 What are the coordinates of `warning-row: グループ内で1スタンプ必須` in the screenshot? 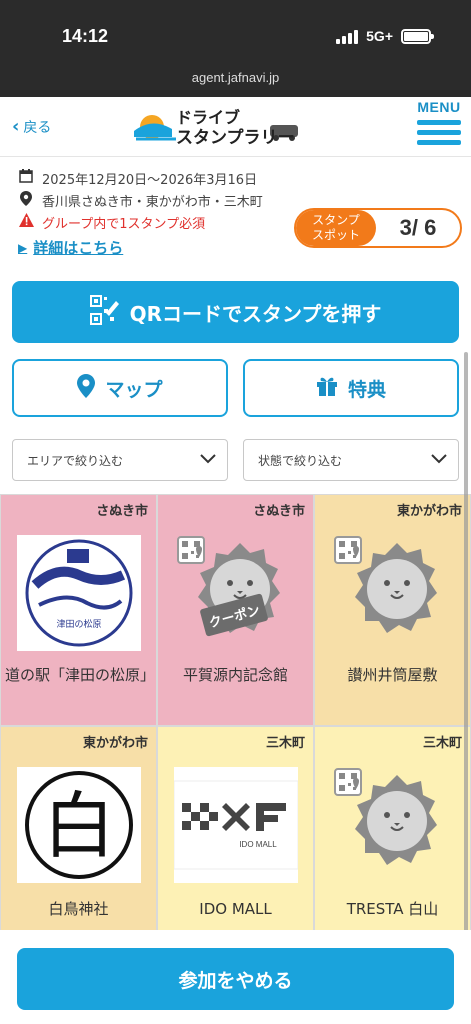 It's located at (140, 222).